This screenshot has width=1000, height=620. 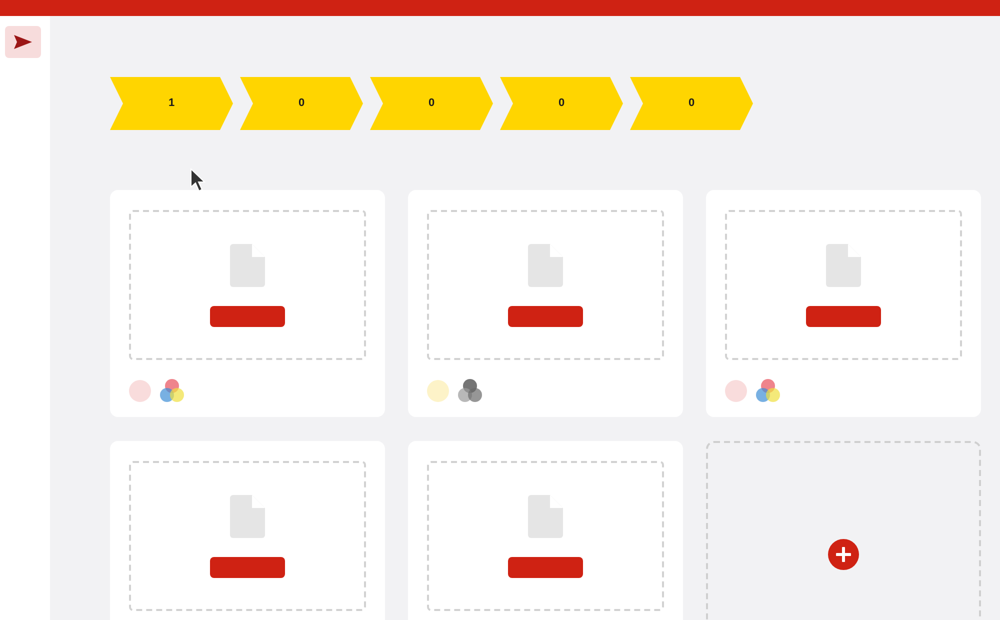 I want to click on send-icon, so click(x=23, y=42).